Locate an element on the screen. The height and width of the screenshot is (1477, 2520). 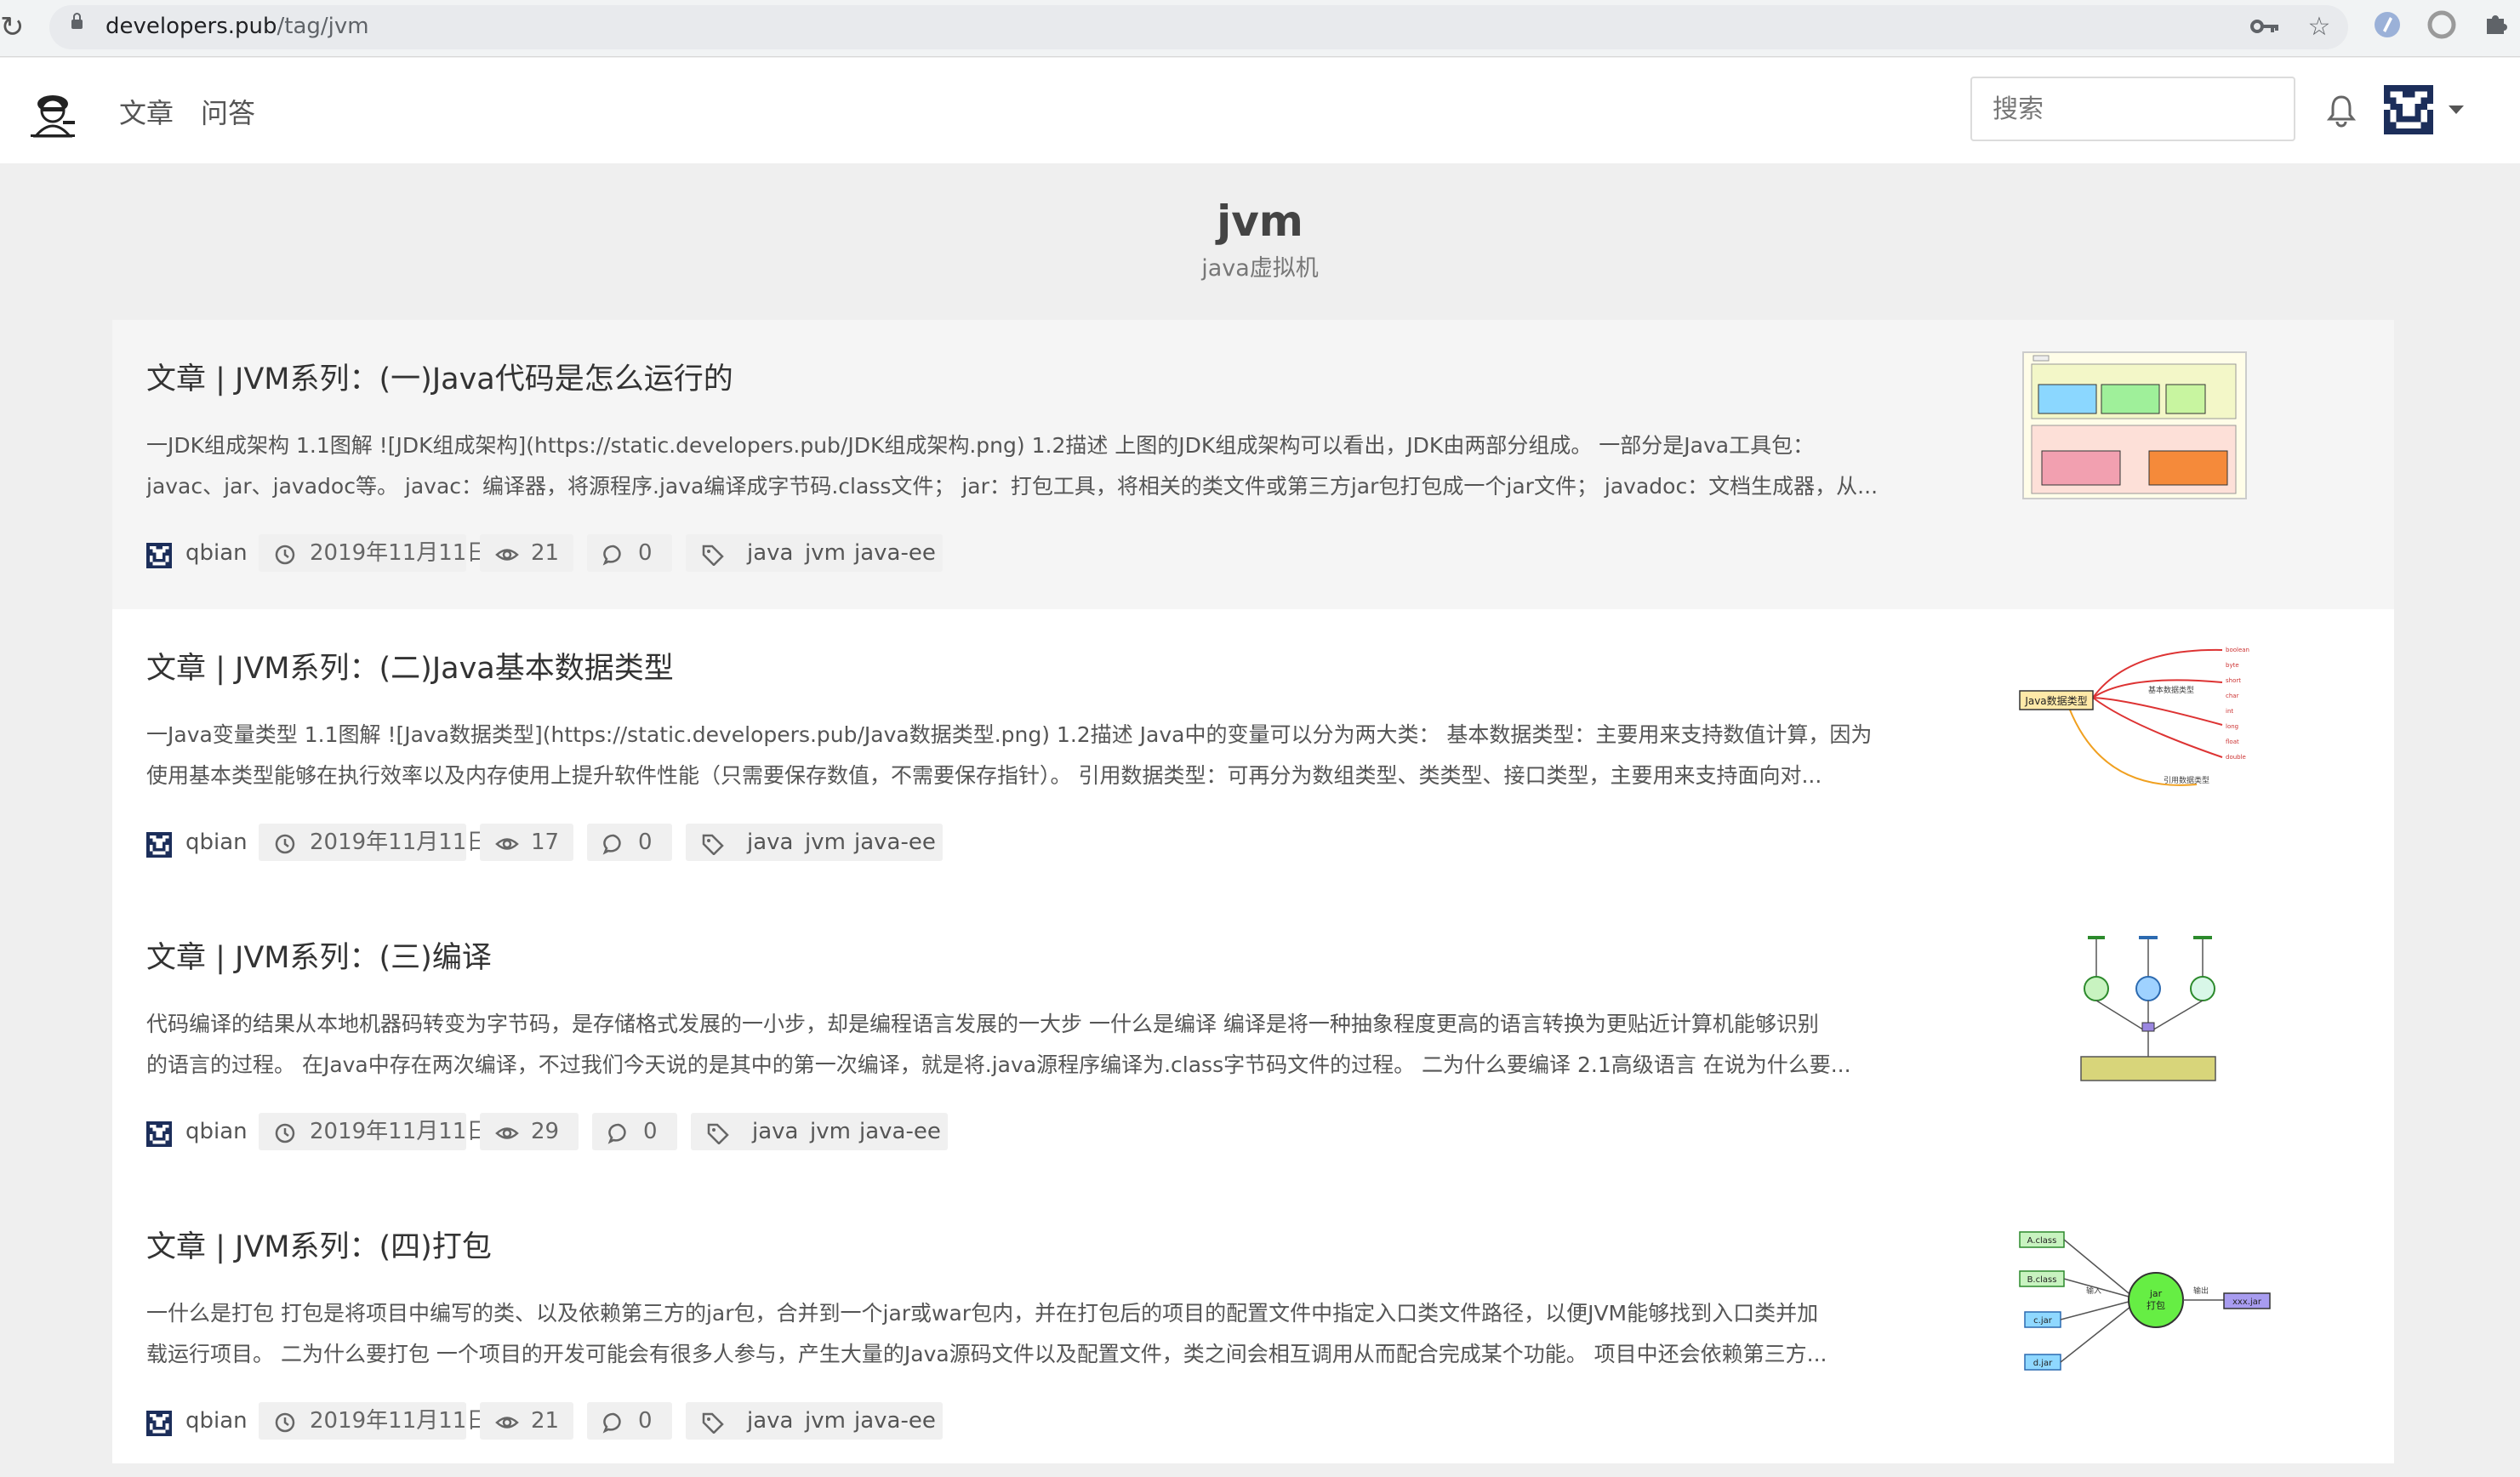
thumb-label: int is located at coordinates (2229, 711).